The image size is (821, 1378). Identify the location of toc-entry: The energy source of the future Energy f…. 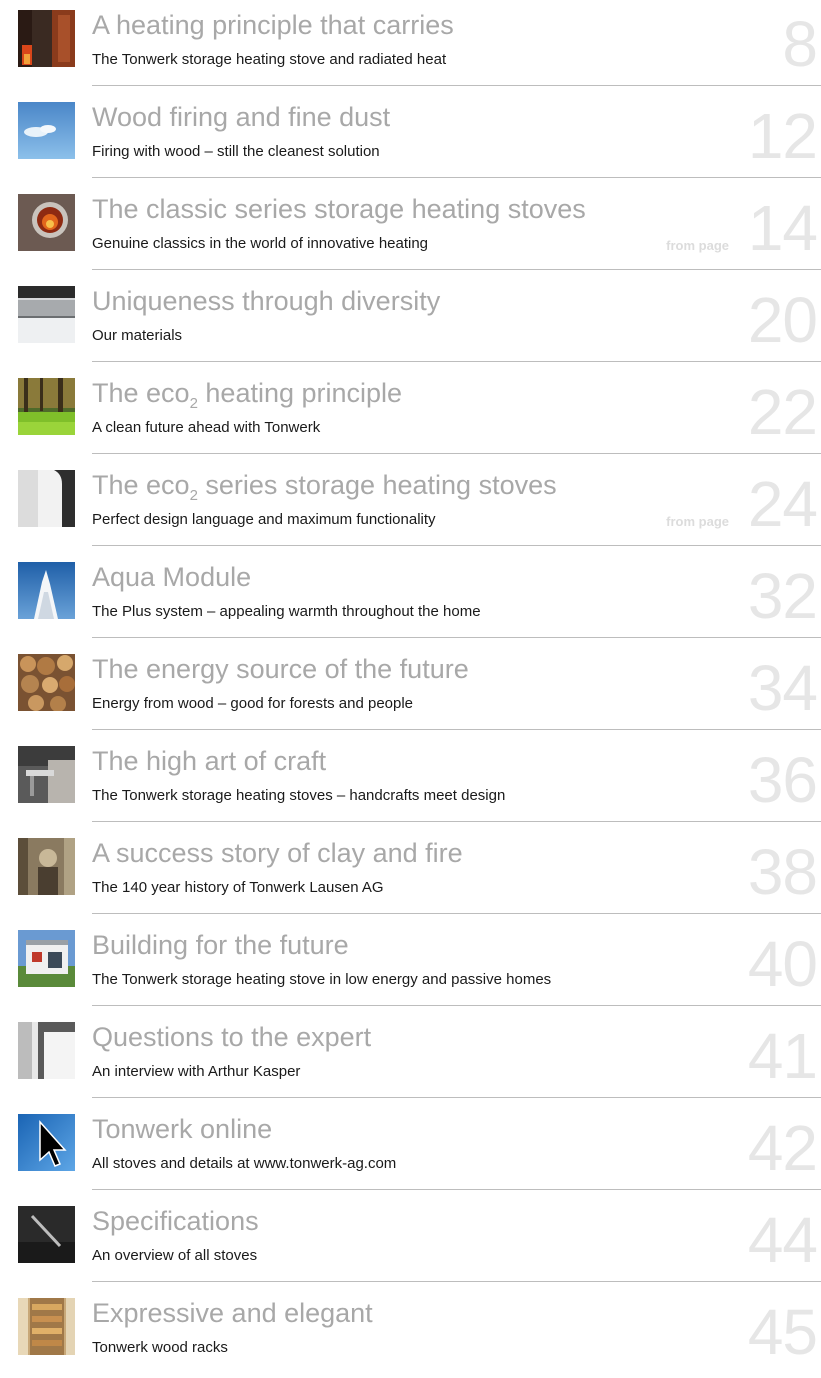
(410, 689).